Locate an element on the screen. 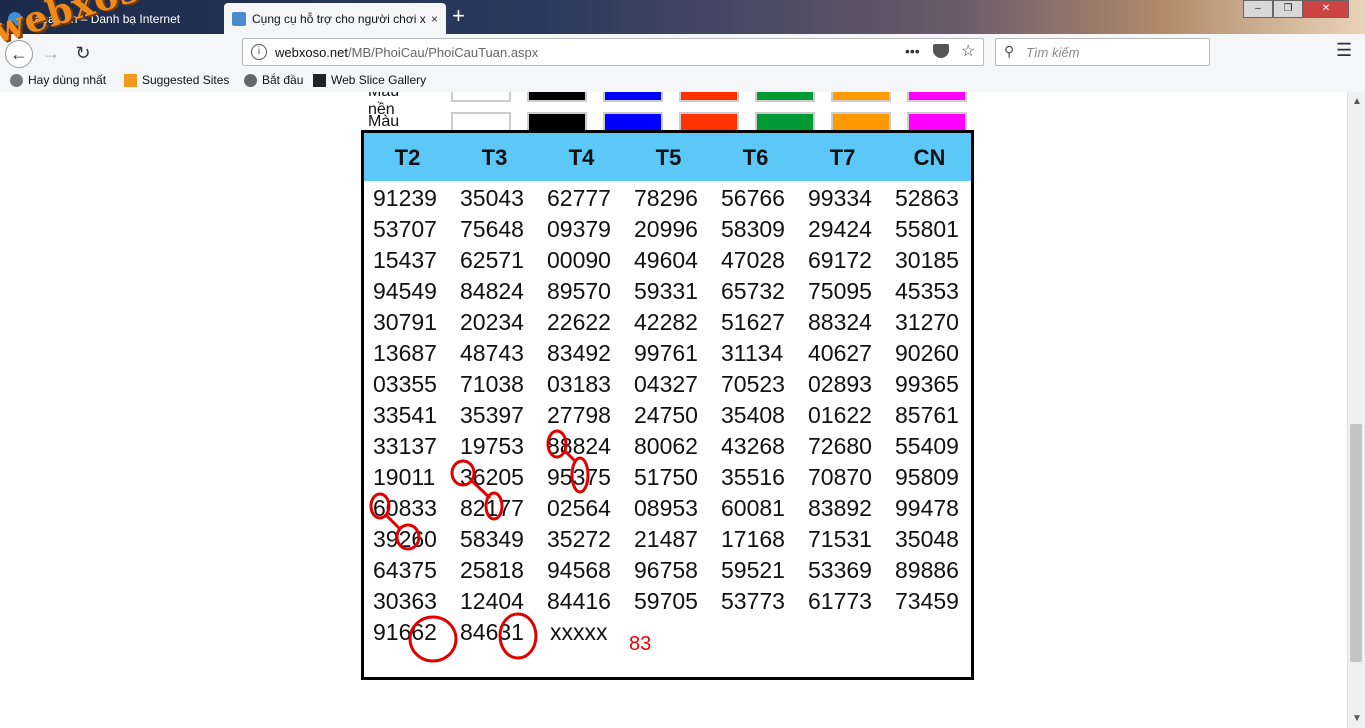 The width and height of the screenshot is (1365, 728). table-header: T2 T3 T4 T5 T6 T7 CN is located at coordinates (667, 157).